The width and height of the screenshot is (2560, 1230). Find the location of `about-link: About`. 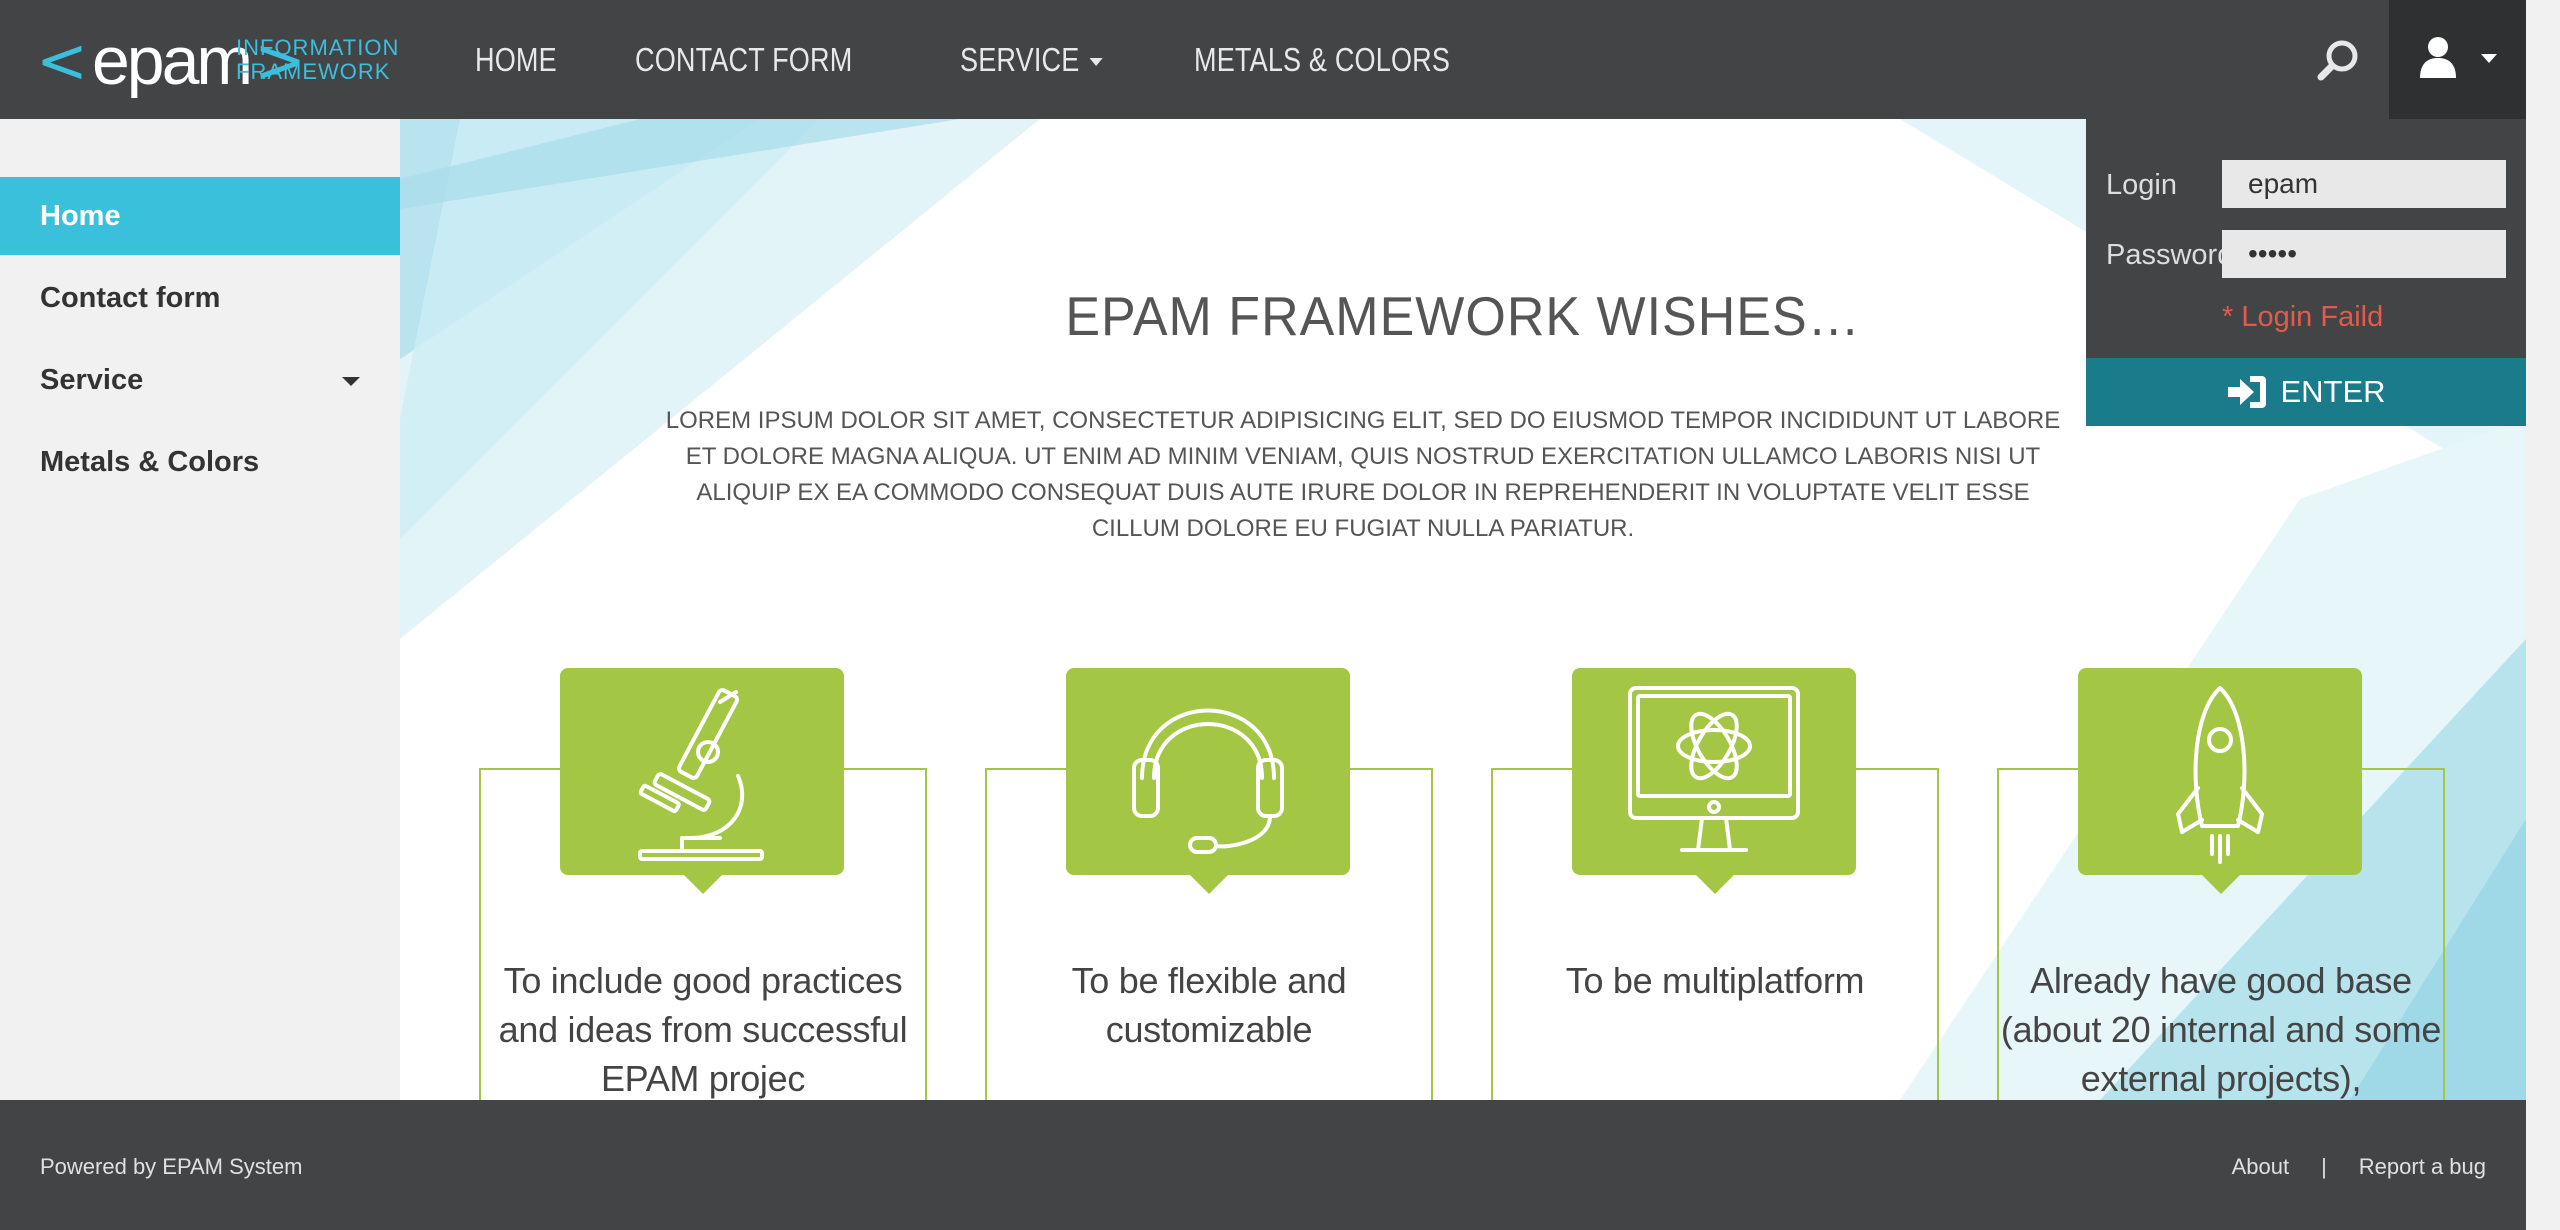

about-link: About is located at coordinates (2261, 1167).